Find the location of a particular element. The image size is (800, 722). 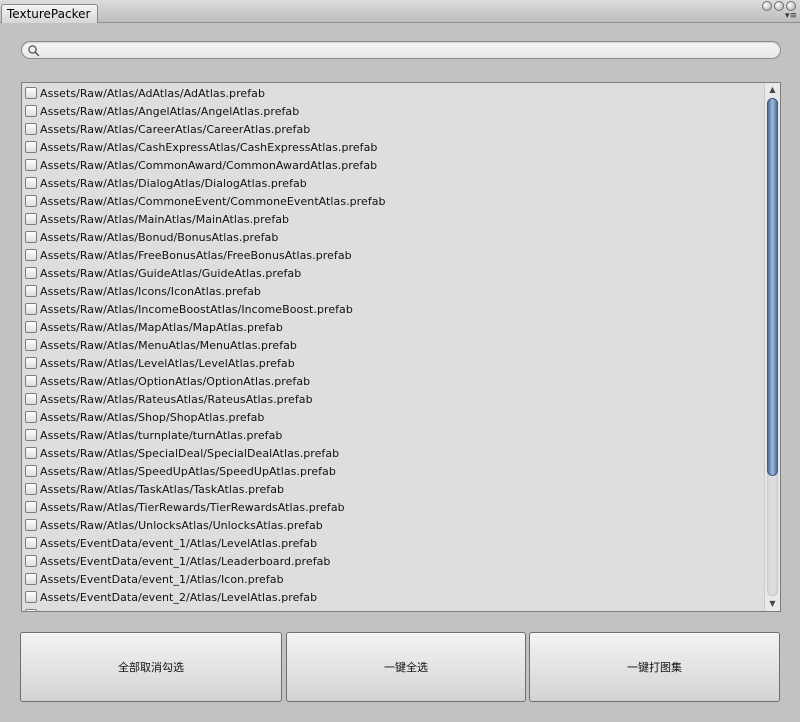

select-all-button: 一键全选 is located at coordinates (406, 667).